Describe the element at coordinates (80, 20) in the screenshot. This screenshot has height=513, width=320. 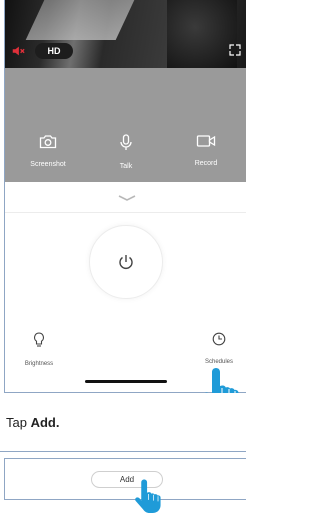
I see `video-wall` at that location.